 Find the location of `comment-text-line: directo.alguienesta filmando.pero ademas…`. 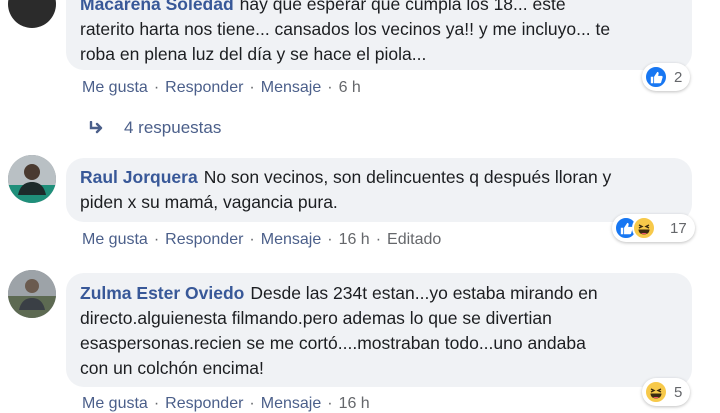

comment-text-line: directo.alguienesta filmando.pero ademas… is located at coordinates (316, 318).